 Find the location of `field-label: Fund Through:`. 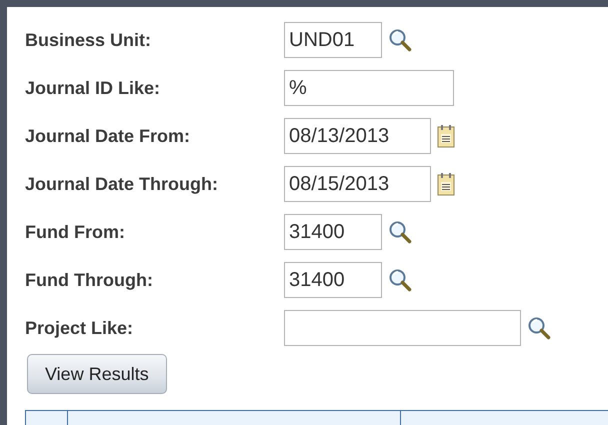

field-label: Fund Through: is located at coordinates (89, 280).